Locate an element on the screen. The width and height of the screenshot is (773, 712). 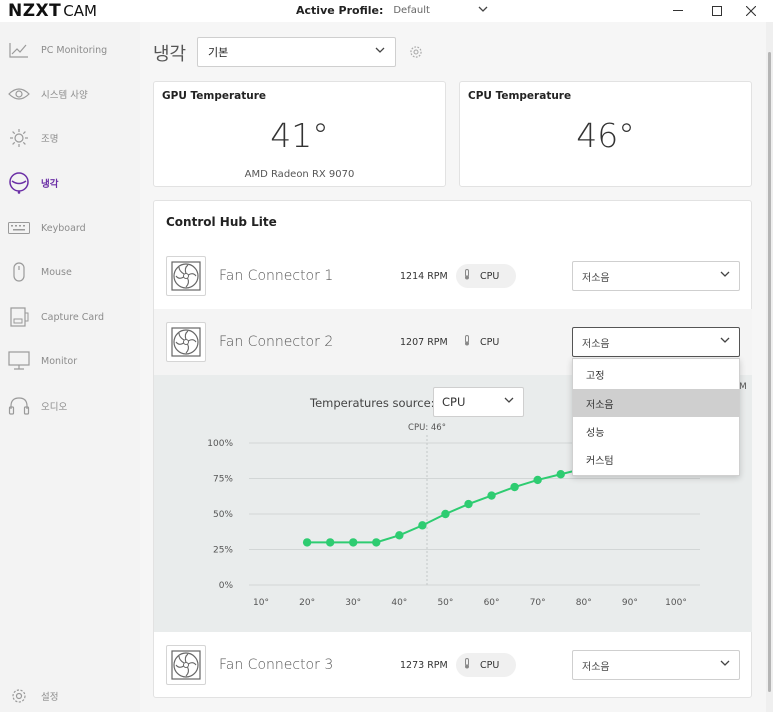
y-tick-label: 75% is located at coordinates (223, 480).